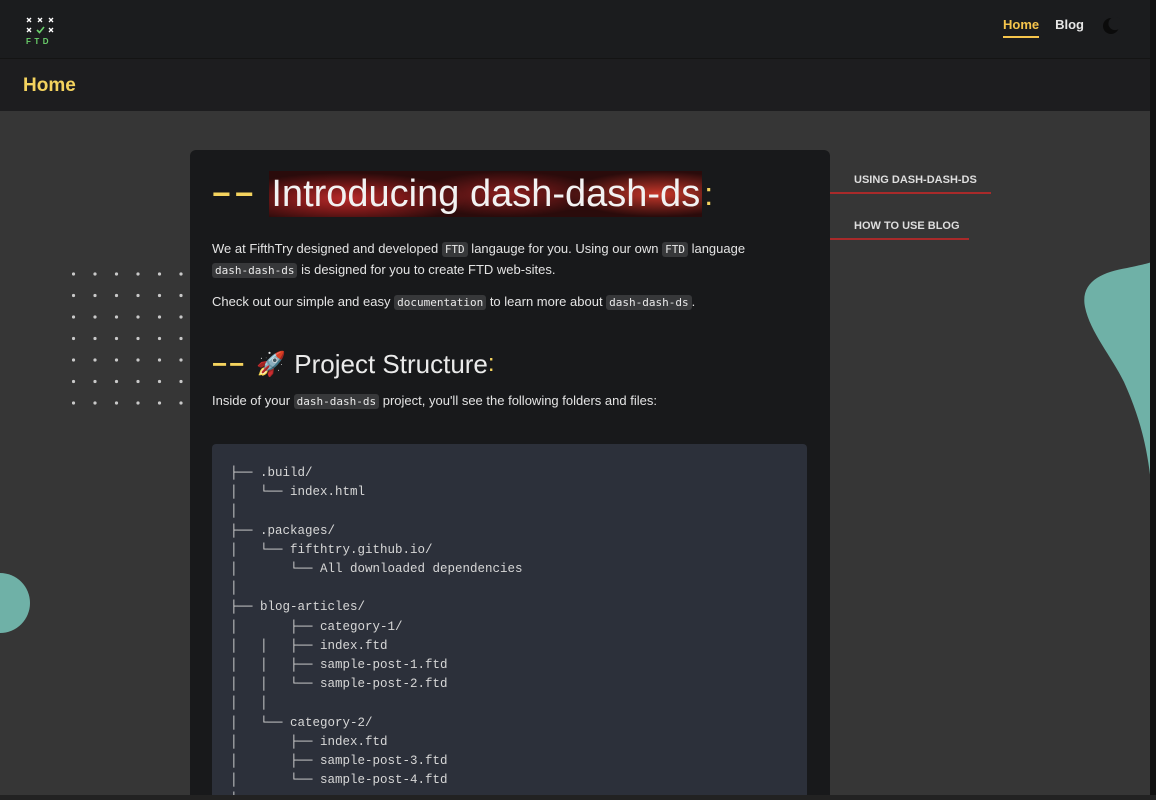 The height and width of the screenshot is (800, 1156). Describe the element at coordinates (1118, 377) in the screenshot. I see `teal-blob-right-decoration` at that location.